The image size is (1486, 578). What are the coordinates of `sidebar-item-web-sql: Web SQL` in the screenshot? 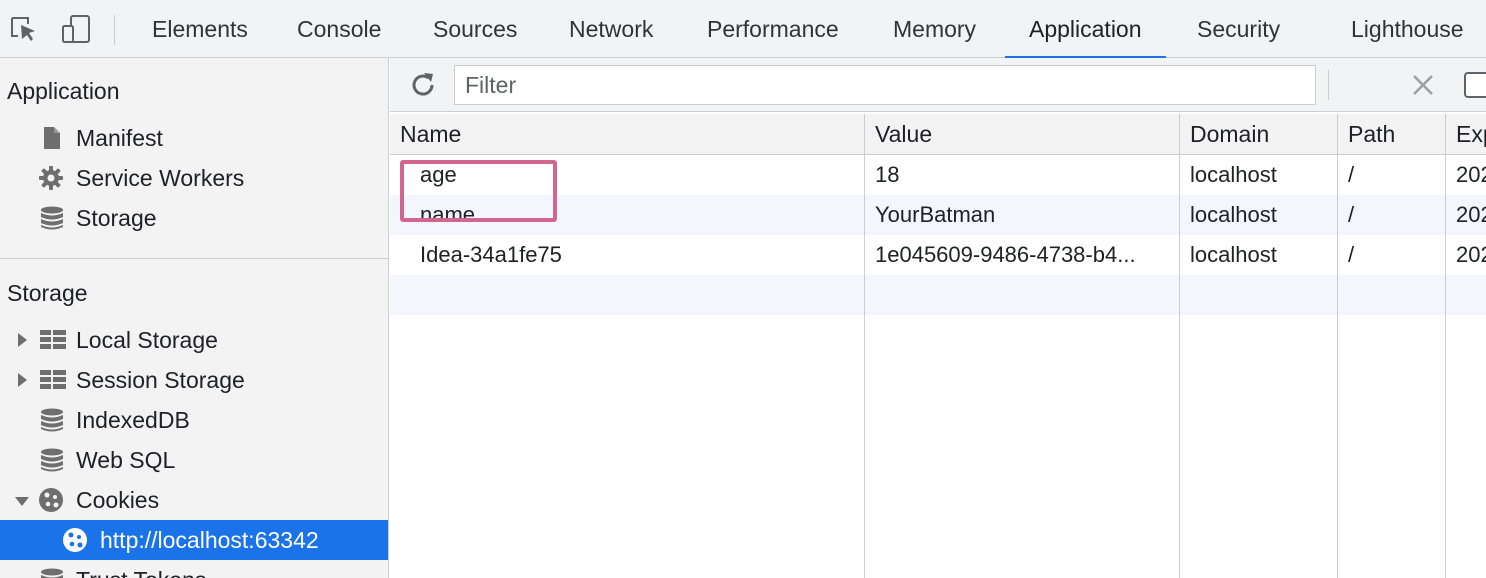 It's located at (194, 460).